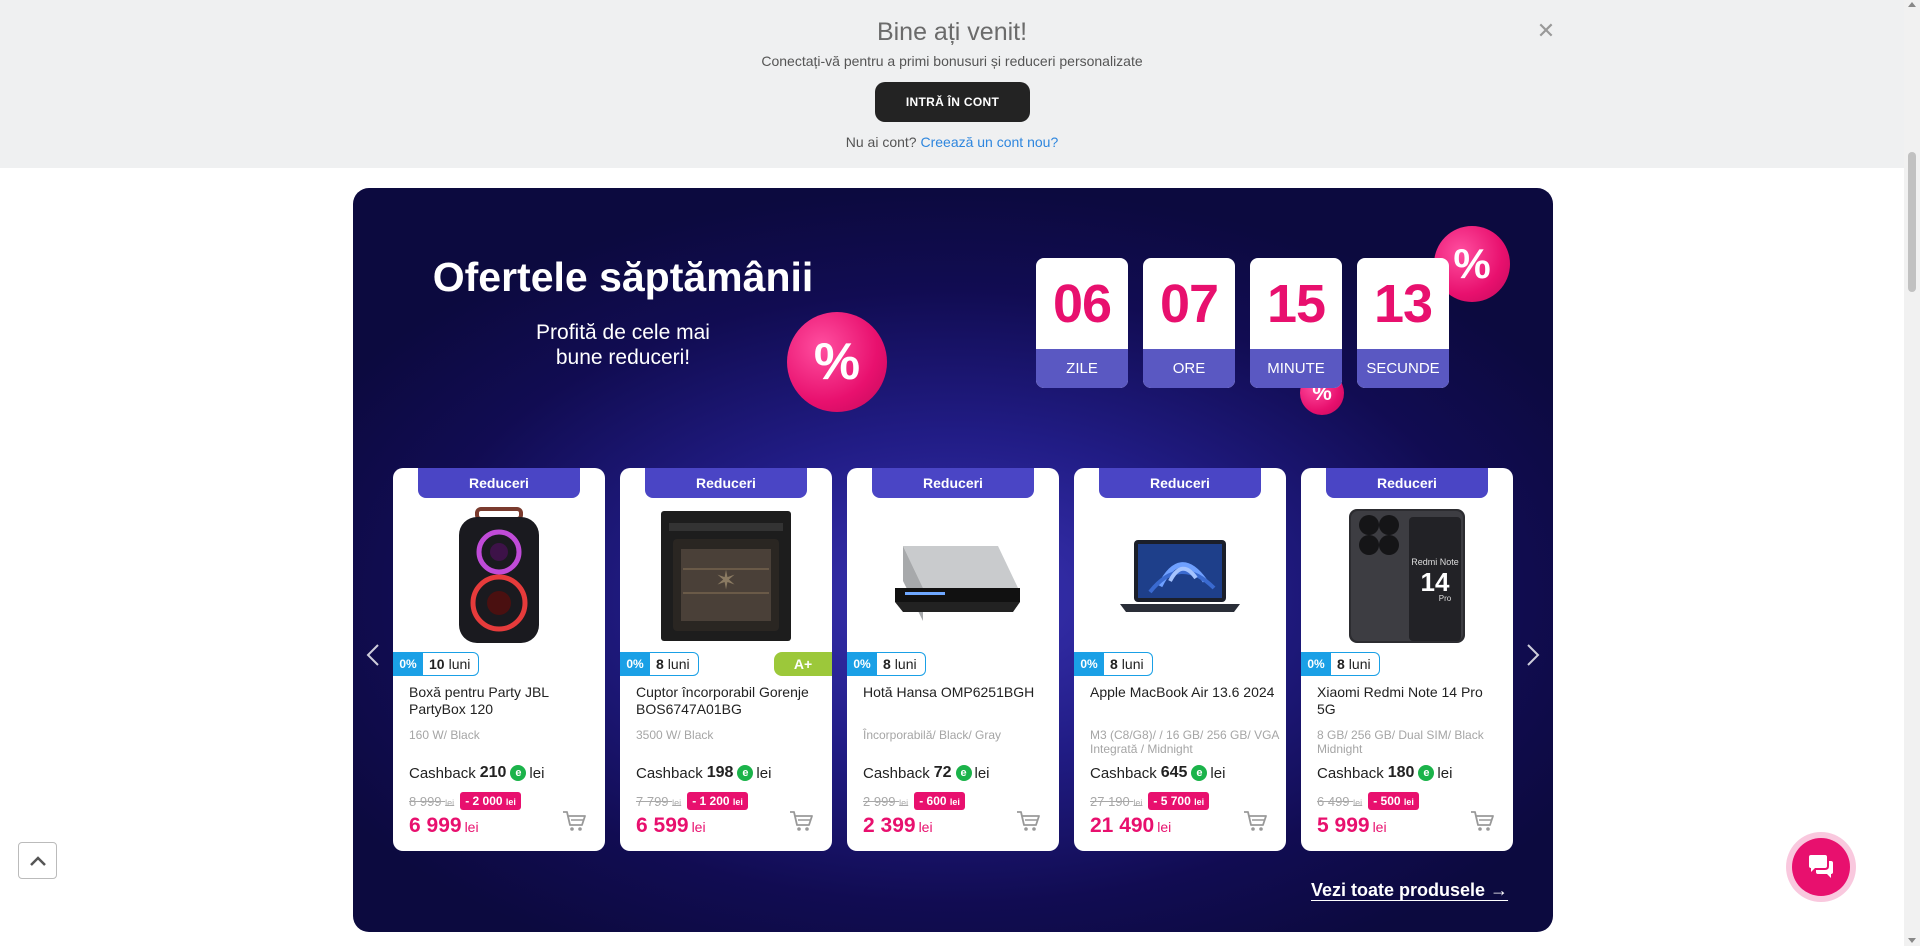  I want to click on login-button: INTRĂ ÎN CONT, so click(952, 102).